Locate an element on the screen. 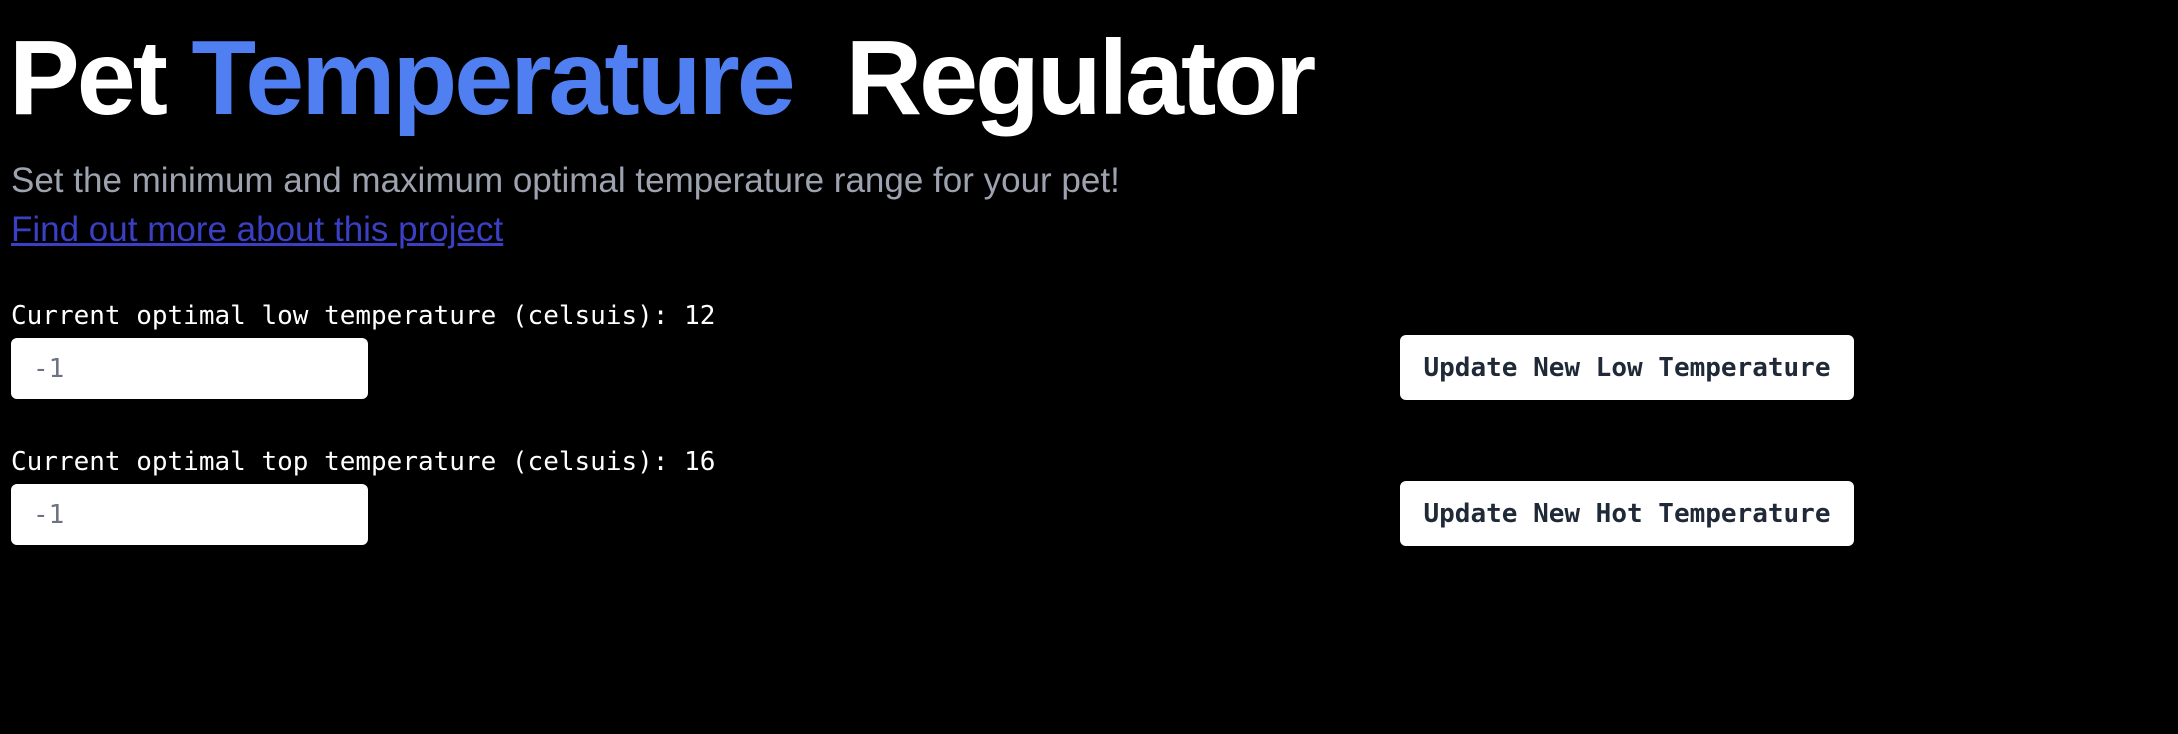 The height and width of the screenshot is (734, 2178). update-hot-temperature-button: Update New Hot Temperature is located at coordinates (1627, 513).